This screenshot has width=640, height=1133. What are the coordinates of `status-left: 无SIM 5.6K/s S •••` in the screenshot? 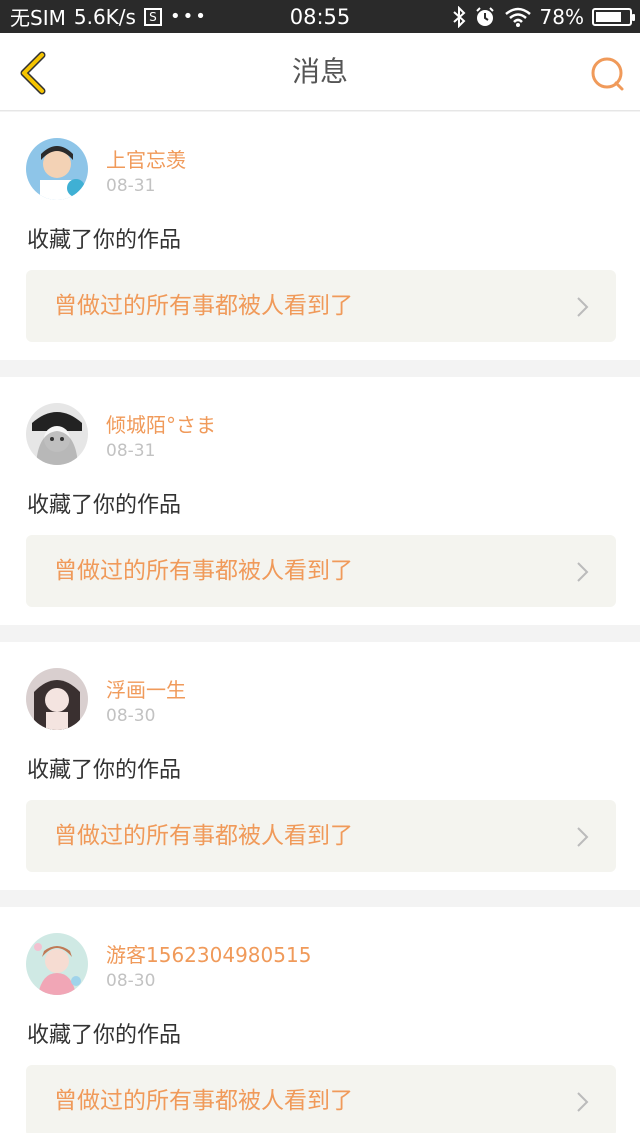 It's located at (109, 16).